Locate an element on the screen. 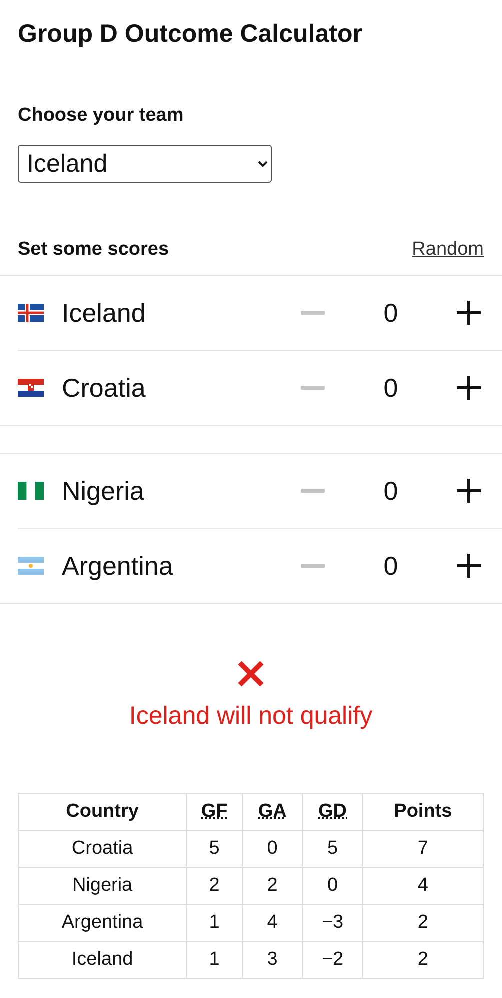 This screenshot has height=998, width=502. team-select: Iceland is located at coordinates (145, 164).